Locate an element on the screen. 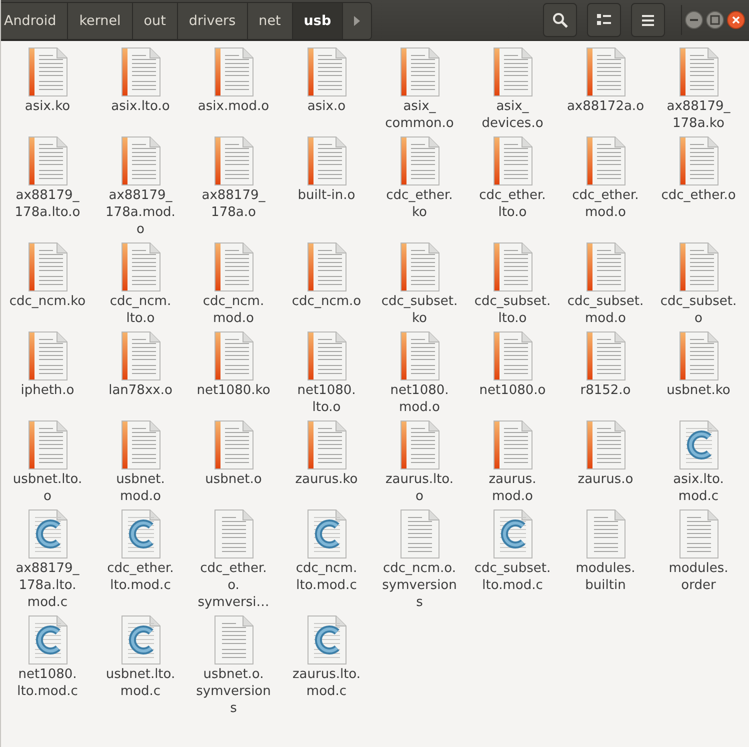  file-name: asix.o is located at coordinates (326, 106).